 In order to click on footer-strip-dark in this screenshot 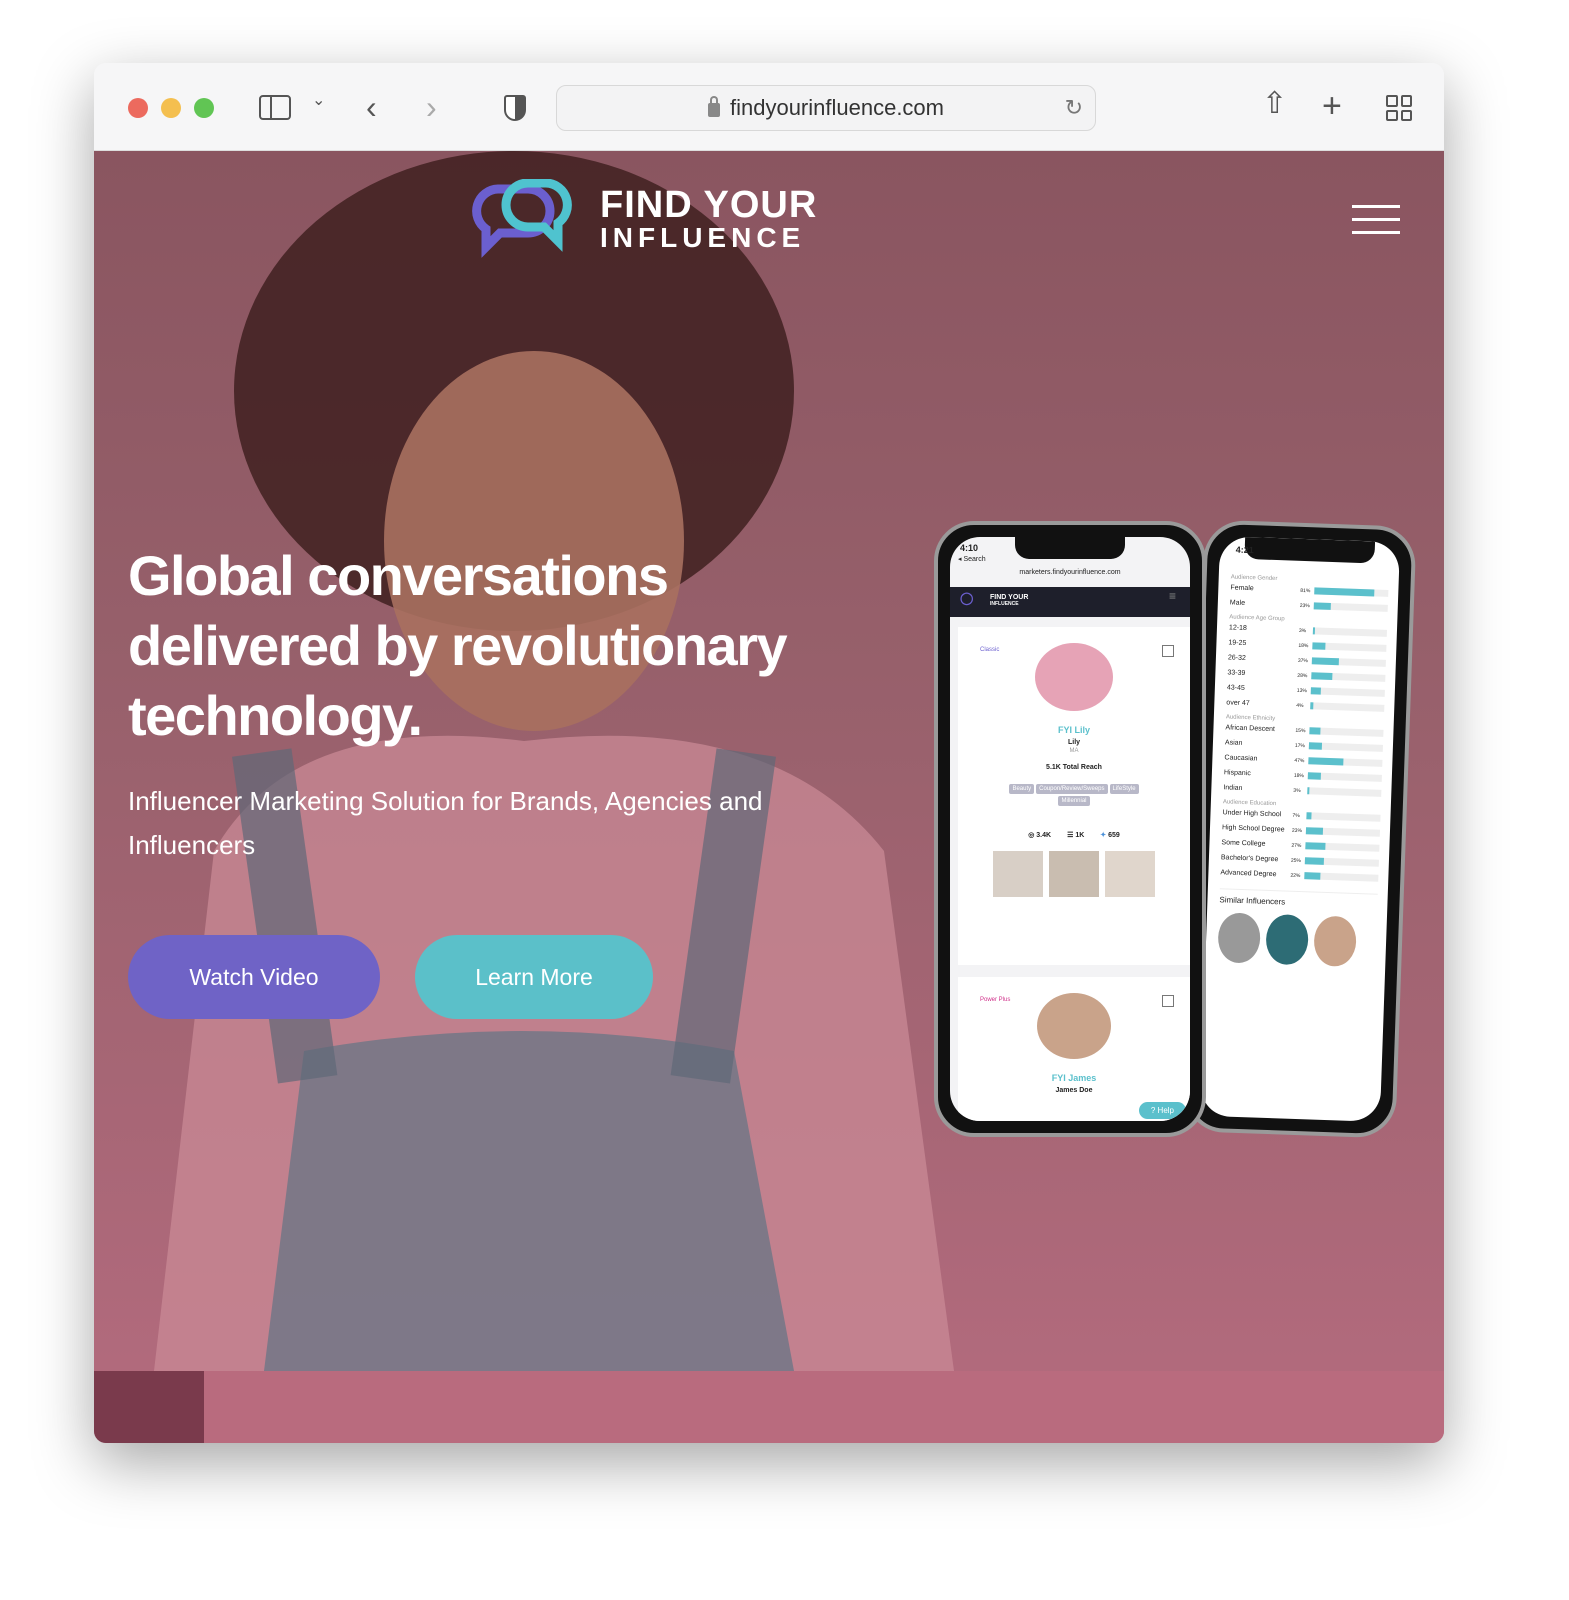, I will do `click(149, 1407)`.